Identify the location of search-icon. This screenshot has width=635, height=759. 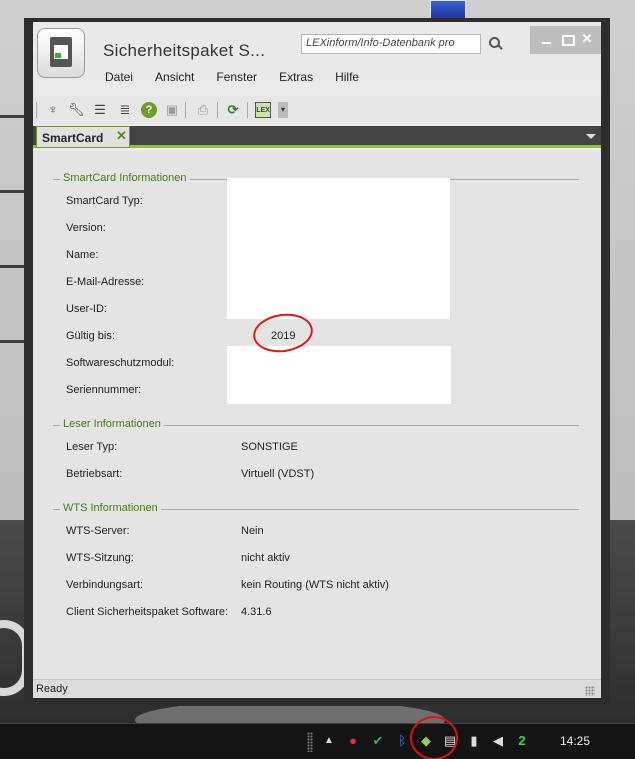
(496, 44).